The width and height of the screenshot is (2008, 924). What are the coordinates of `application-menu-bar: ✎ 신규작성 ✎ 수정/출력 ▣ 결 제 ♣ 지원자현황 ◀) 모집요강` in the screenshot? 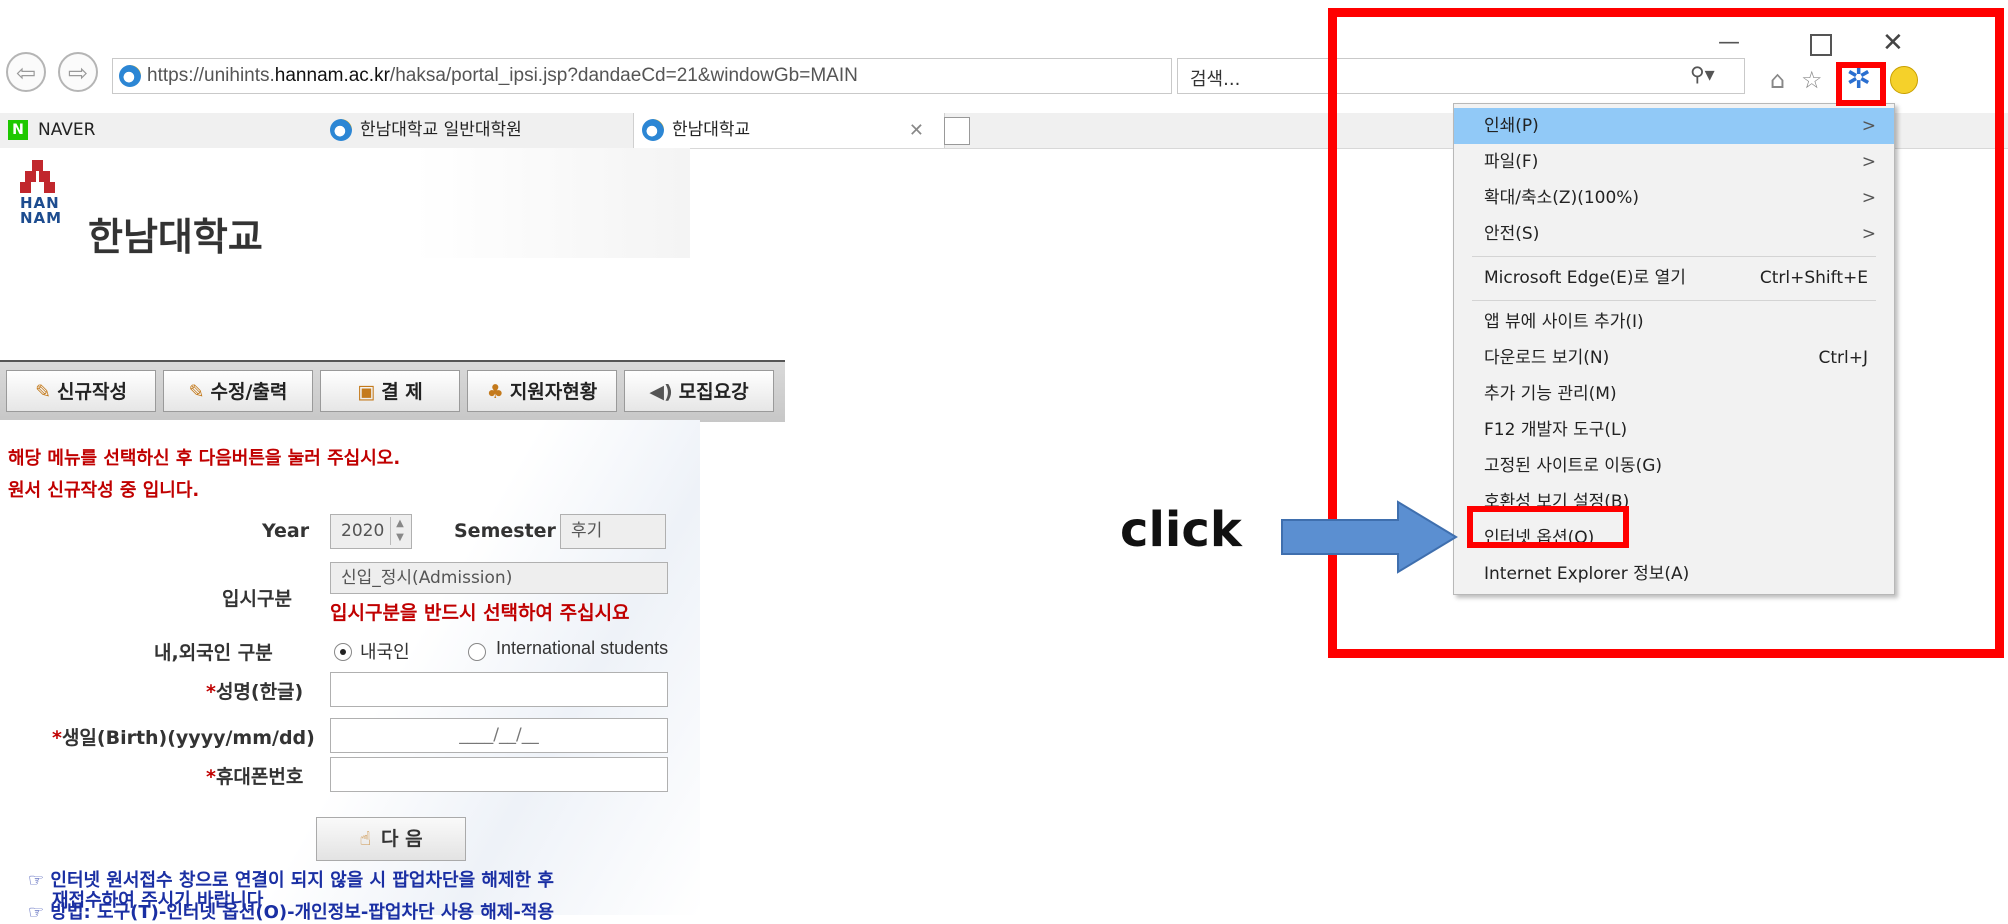 It's located at (392, 391).